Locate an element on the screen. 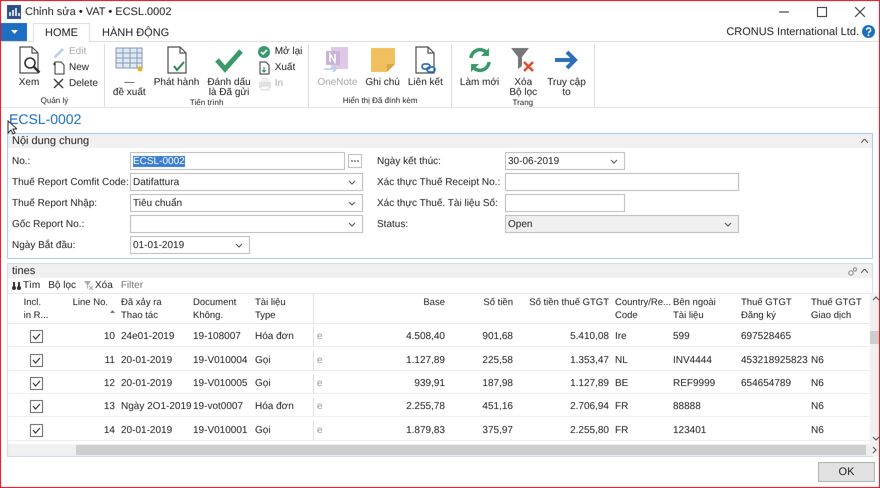 Image resolution: width=880 pixels, height=488 pixels. filter-field: Filter is located at coordinates (160, 285).